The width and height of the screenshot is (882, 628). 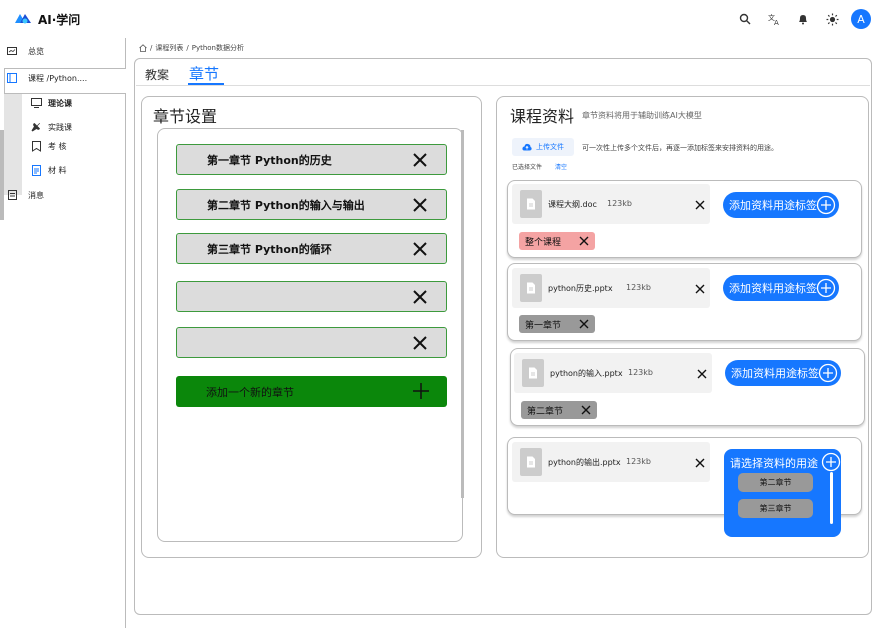 I want to click on dropdown-scrollbar, so click(x=831, y=498).